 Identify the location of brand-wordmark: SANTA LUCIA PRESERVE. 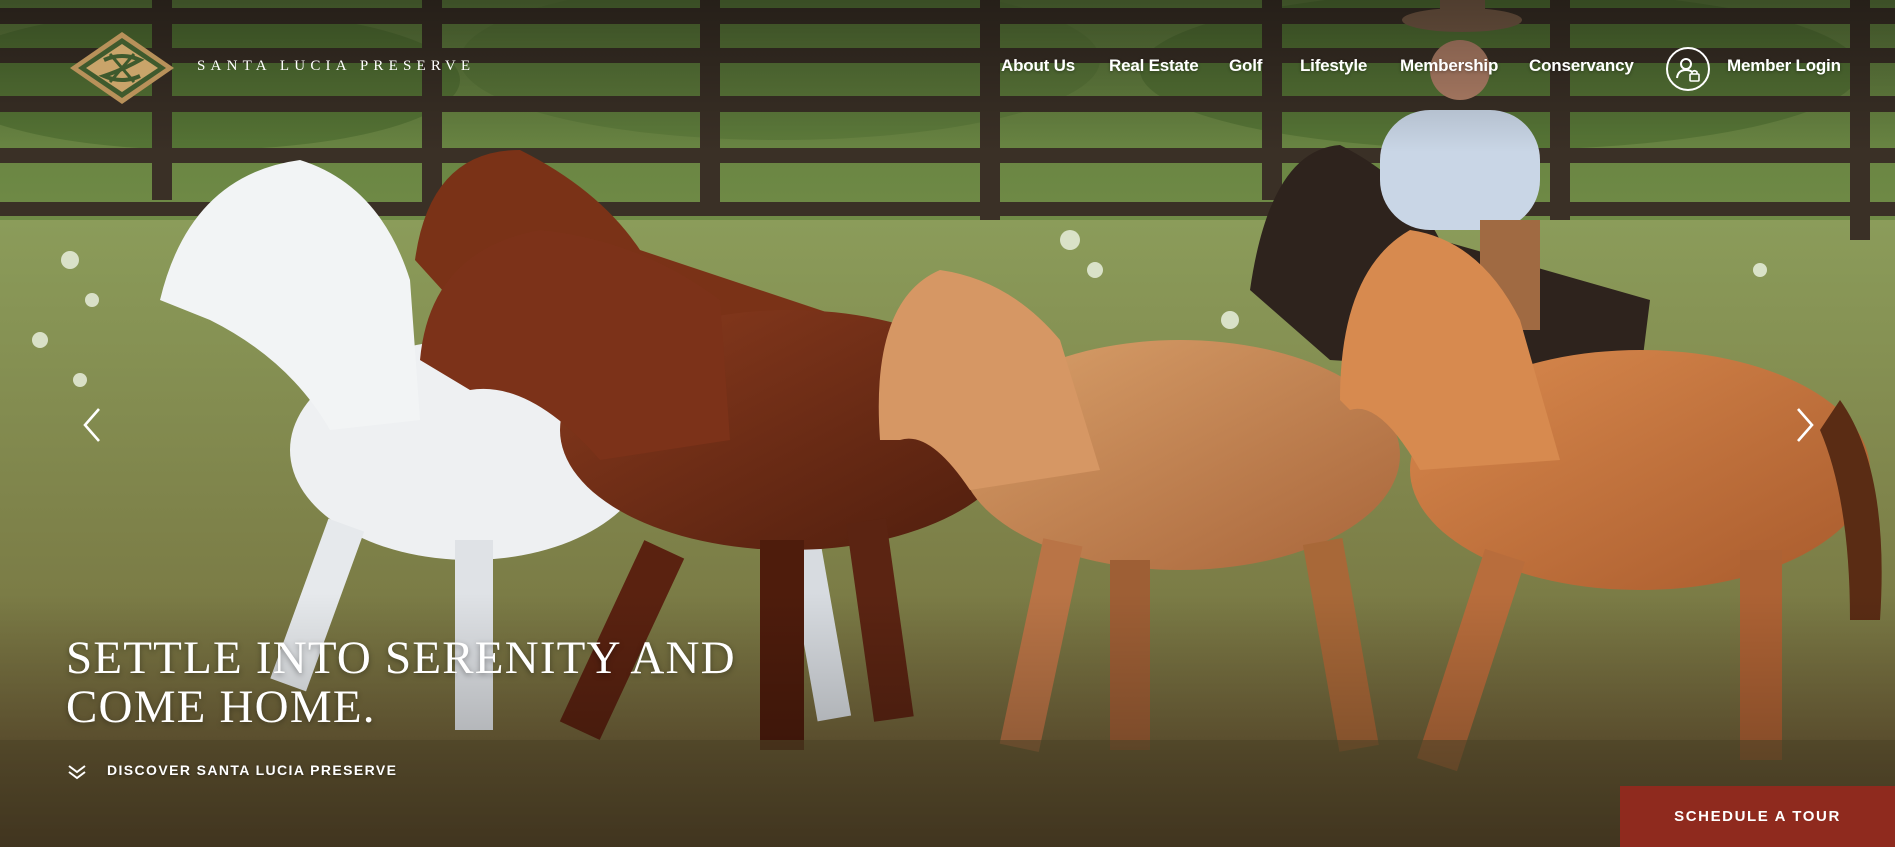
(336, 66).